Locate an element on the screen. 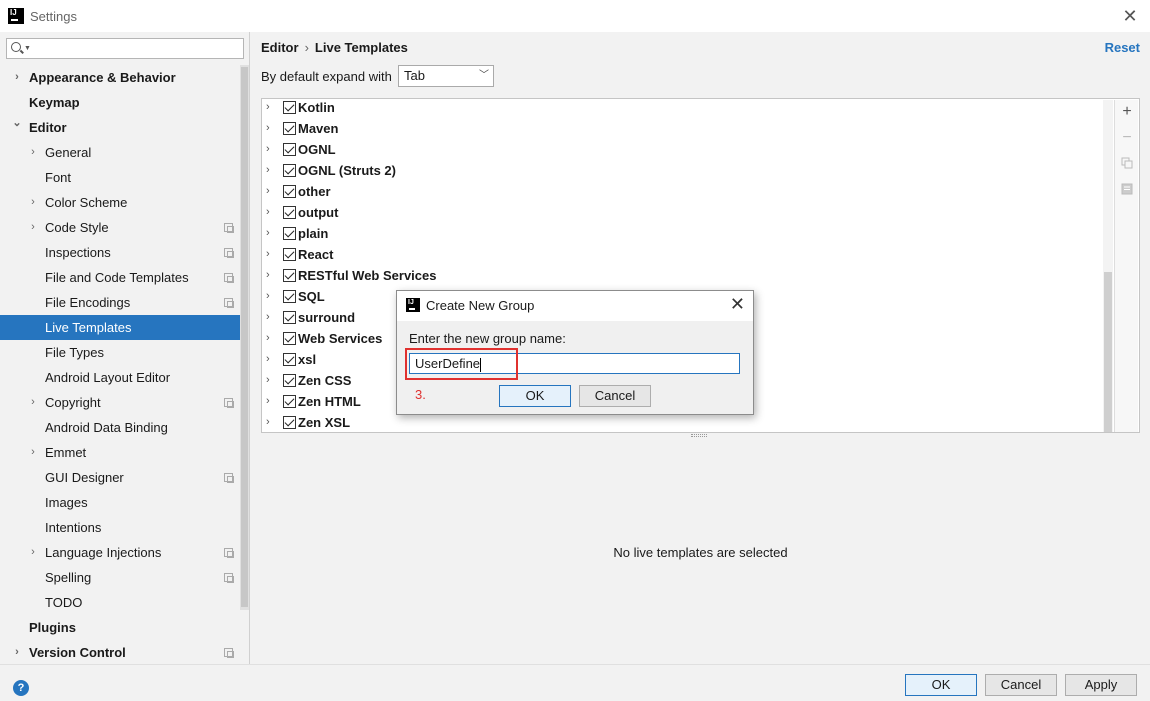 This screenshot has height=701, width=1150. sidebar-item-font: Font is located at coordinates (120, 177).